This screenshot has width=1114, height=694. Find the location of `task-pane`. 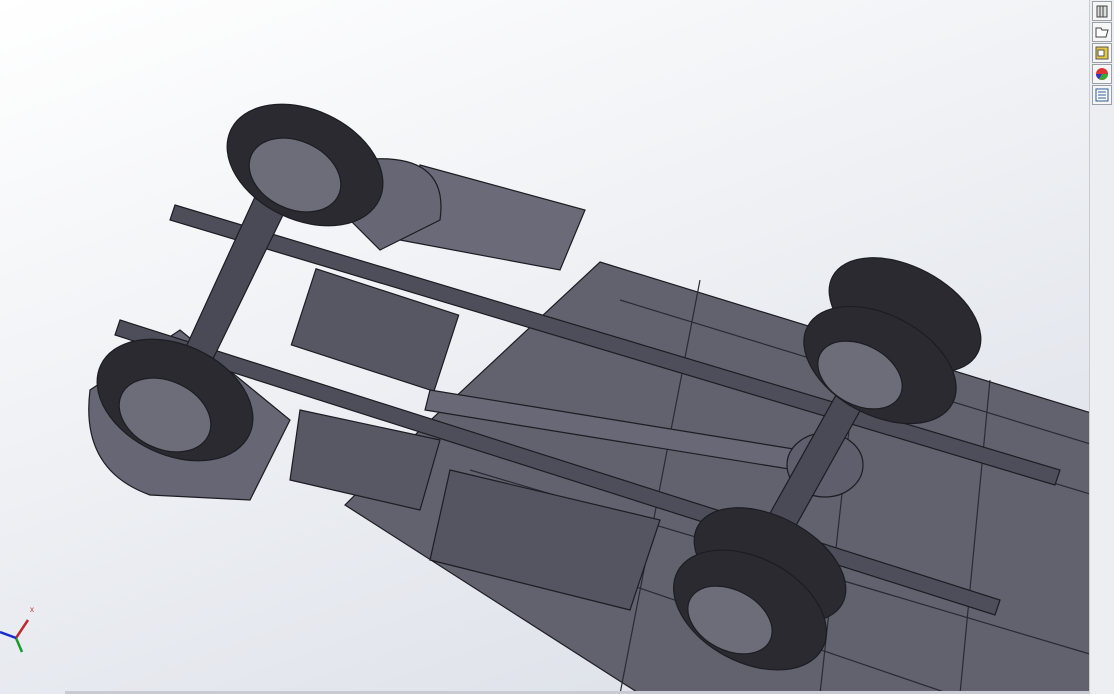

task-pane is located at coordinates (1101, 347).